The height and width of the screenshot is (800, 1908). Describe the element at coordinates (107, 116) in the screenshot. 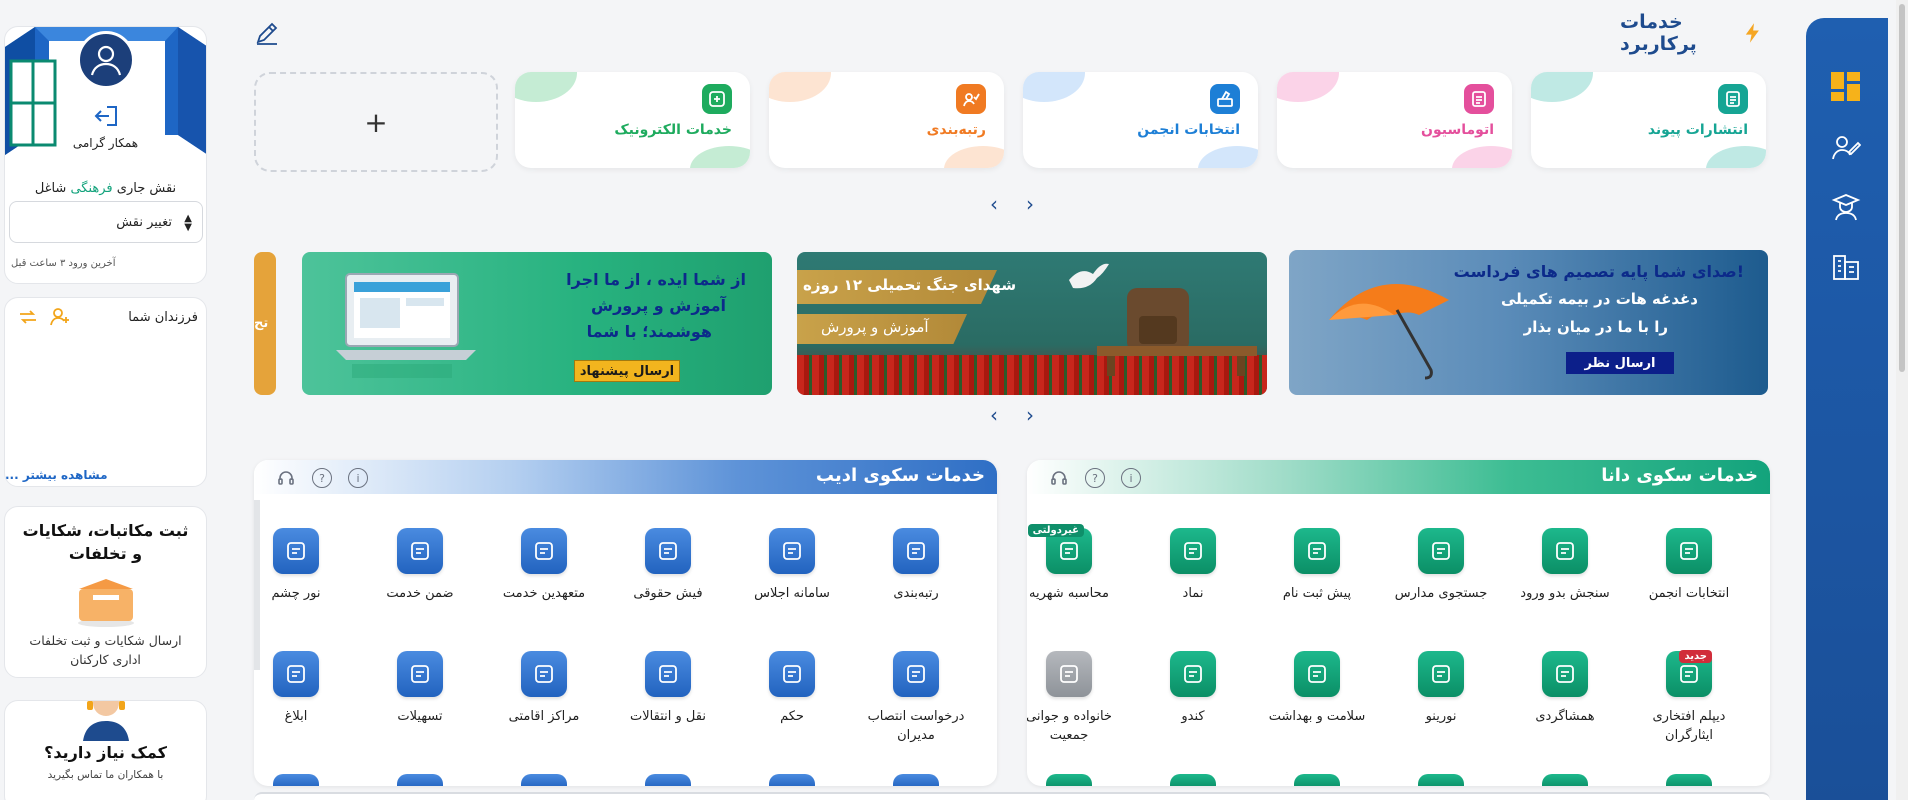

I see `logout-icon` at that location.